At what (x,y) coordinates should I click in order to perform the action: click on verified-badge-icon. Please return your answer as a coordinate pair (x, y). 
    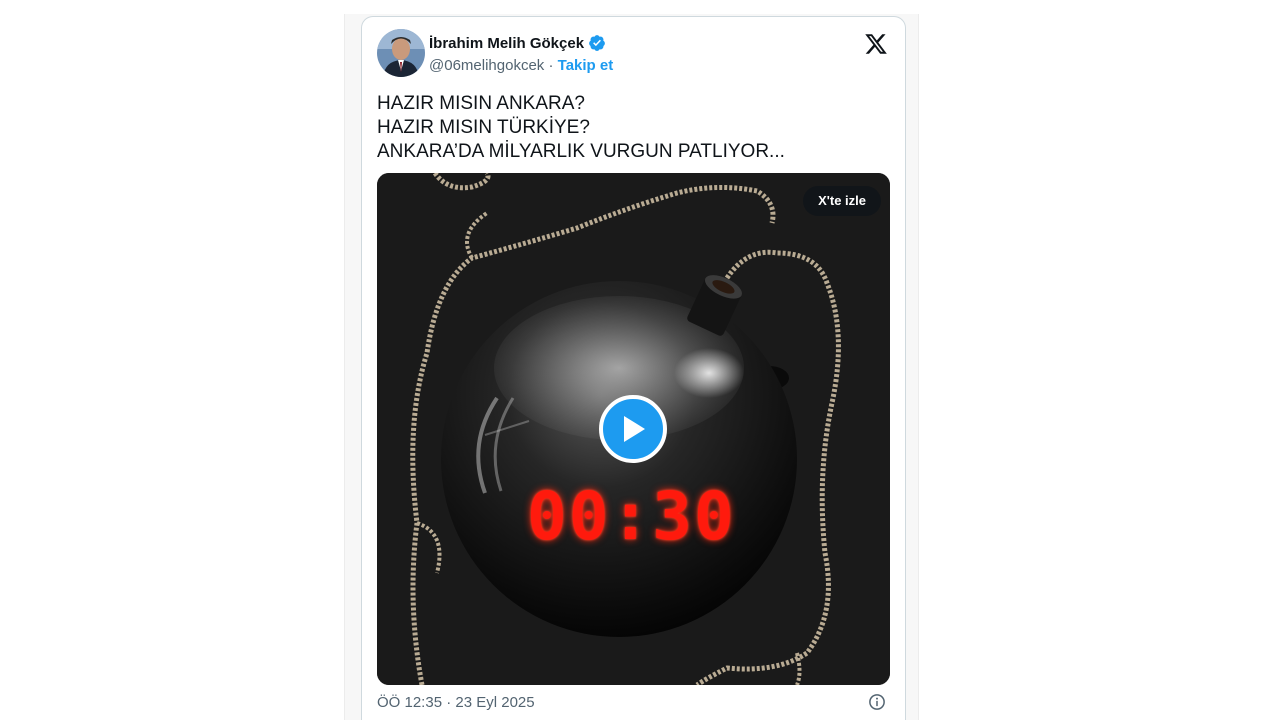
    Looking at the image, I should click on (597, 43).